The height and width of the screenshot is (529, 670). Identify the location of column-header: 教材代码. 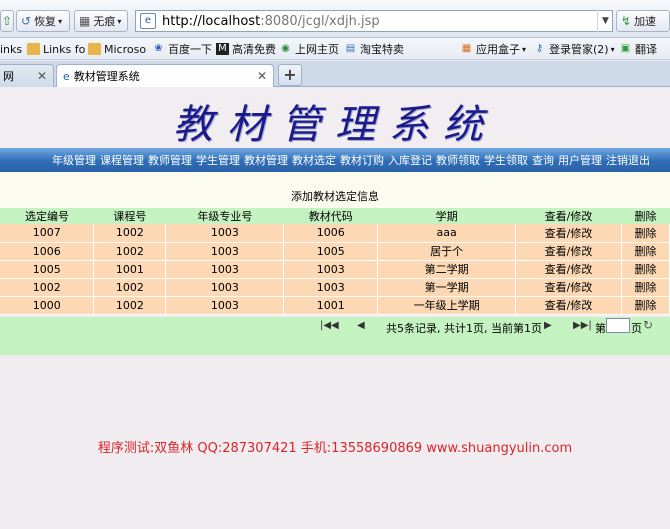
(330, 216).